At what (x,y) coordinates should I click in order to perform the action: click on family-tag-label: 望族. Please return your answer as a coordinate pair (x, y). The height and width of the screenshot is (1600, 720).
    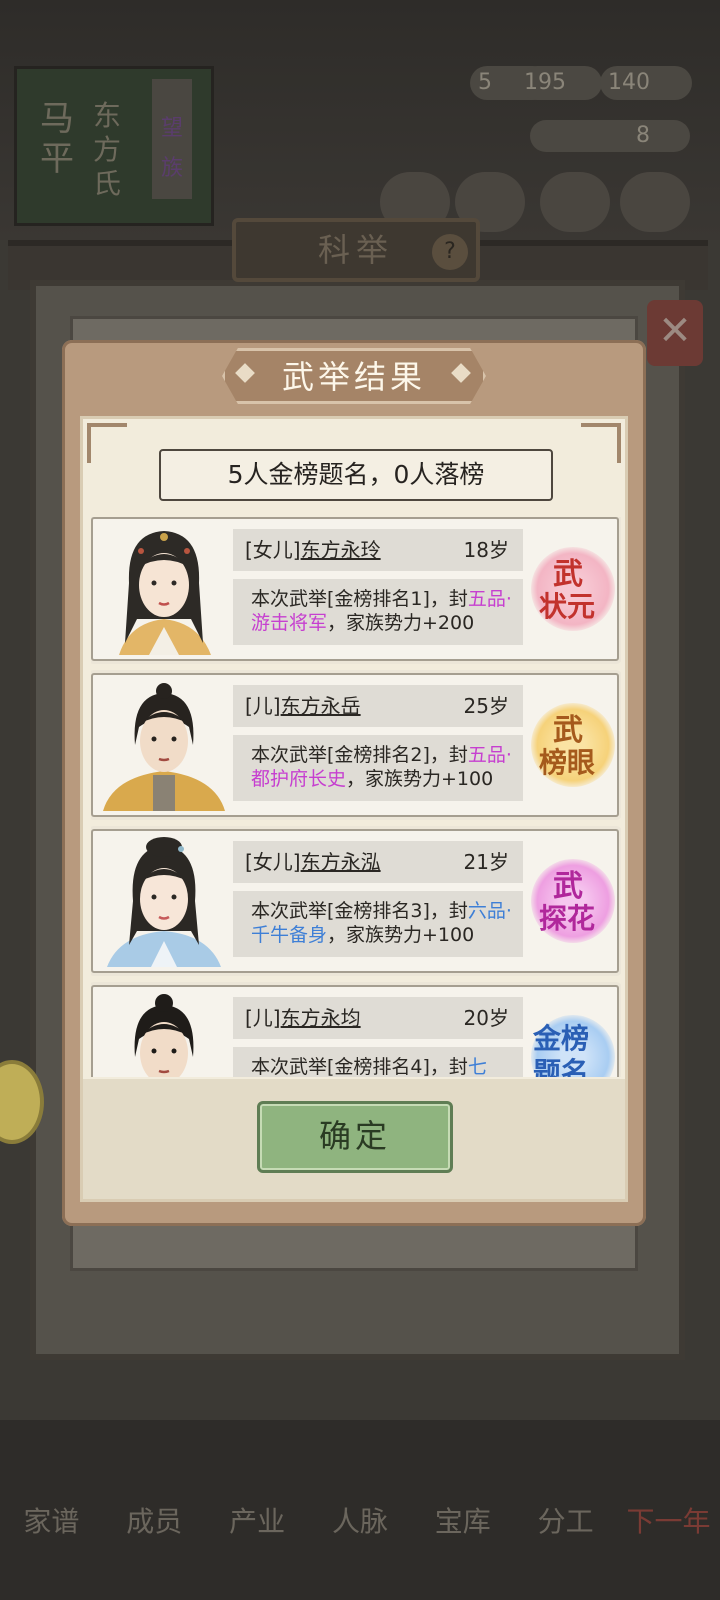
    Looking at the image, I should click on (172, 139).